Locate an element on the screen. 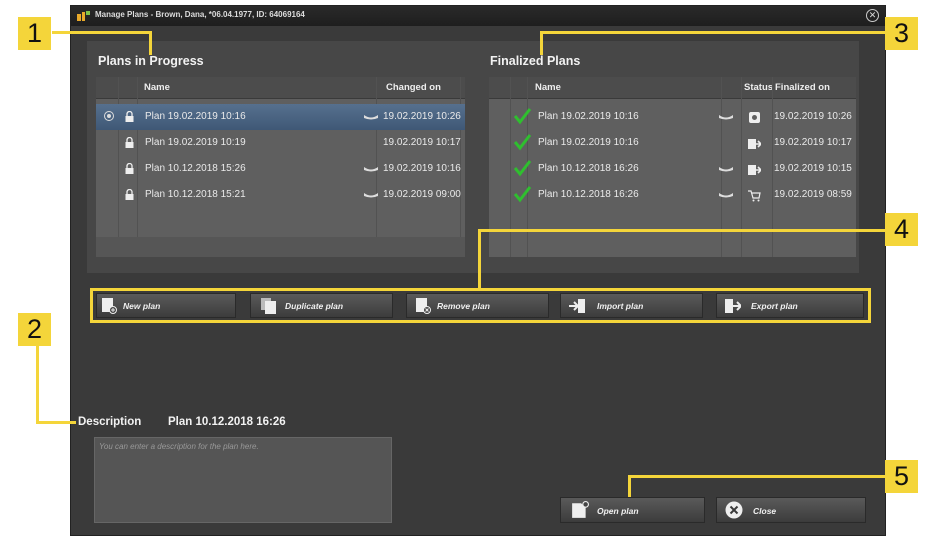  finalized-plans-title: Finalized Plans is located at coordinates (535, 61).